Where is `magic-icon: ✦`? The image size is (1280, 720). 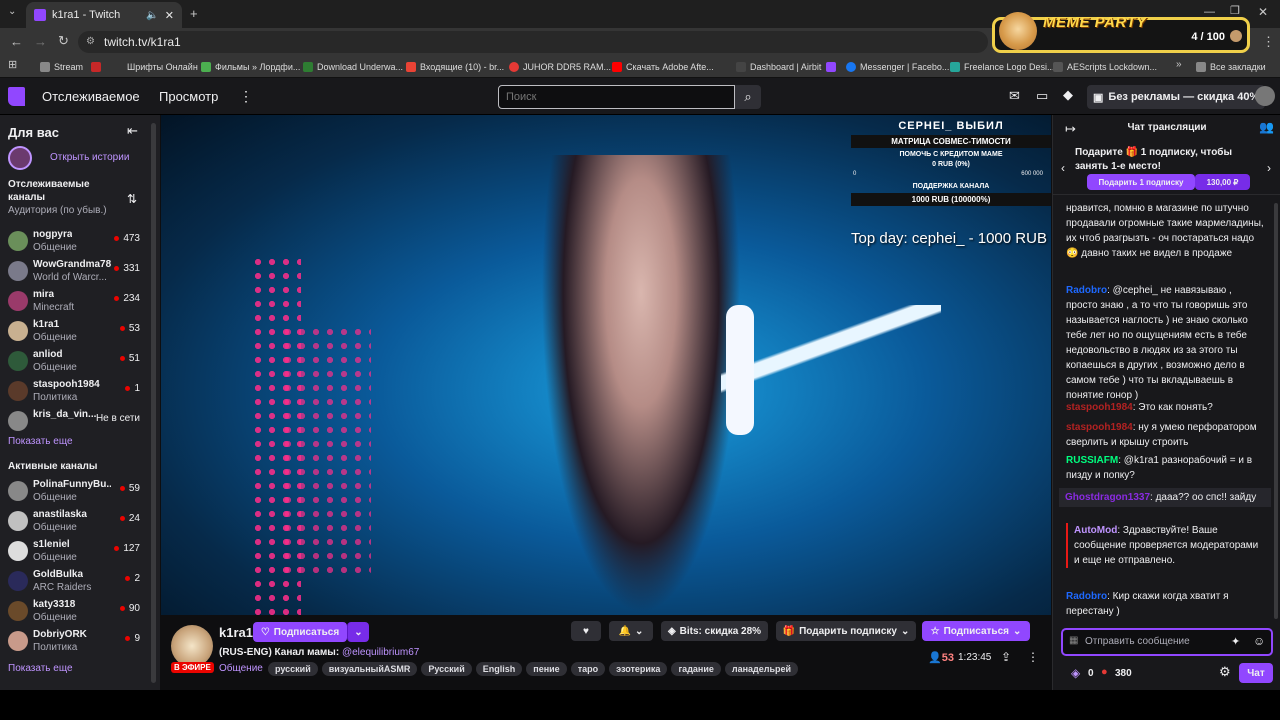
magic-icon: ✦ is located at coordinates (1235, 641).